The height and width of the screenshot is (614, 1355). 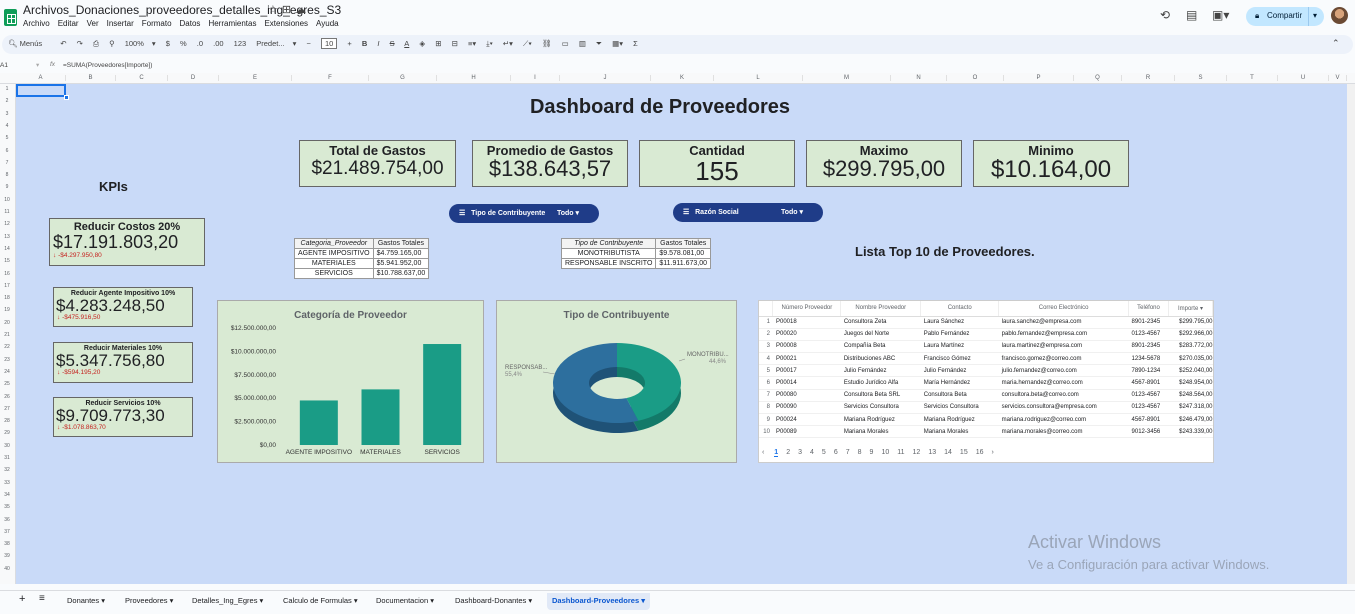 What do you see at coordinates (7, 298) in the screenshot?
I see `row-header: 18` at bounding box center [7, 298].